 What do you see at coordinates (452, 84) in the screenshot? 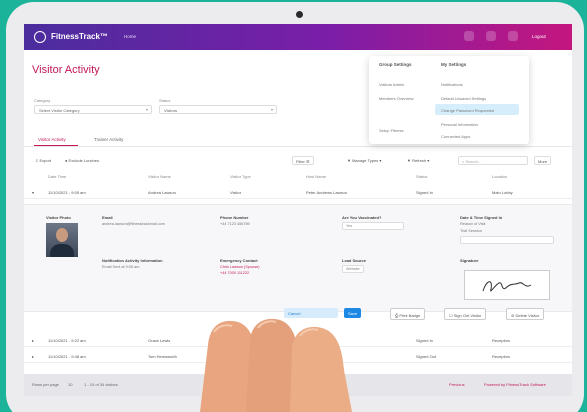
I see `dropdown-item: Notifications` at bounding box center [452, 84].